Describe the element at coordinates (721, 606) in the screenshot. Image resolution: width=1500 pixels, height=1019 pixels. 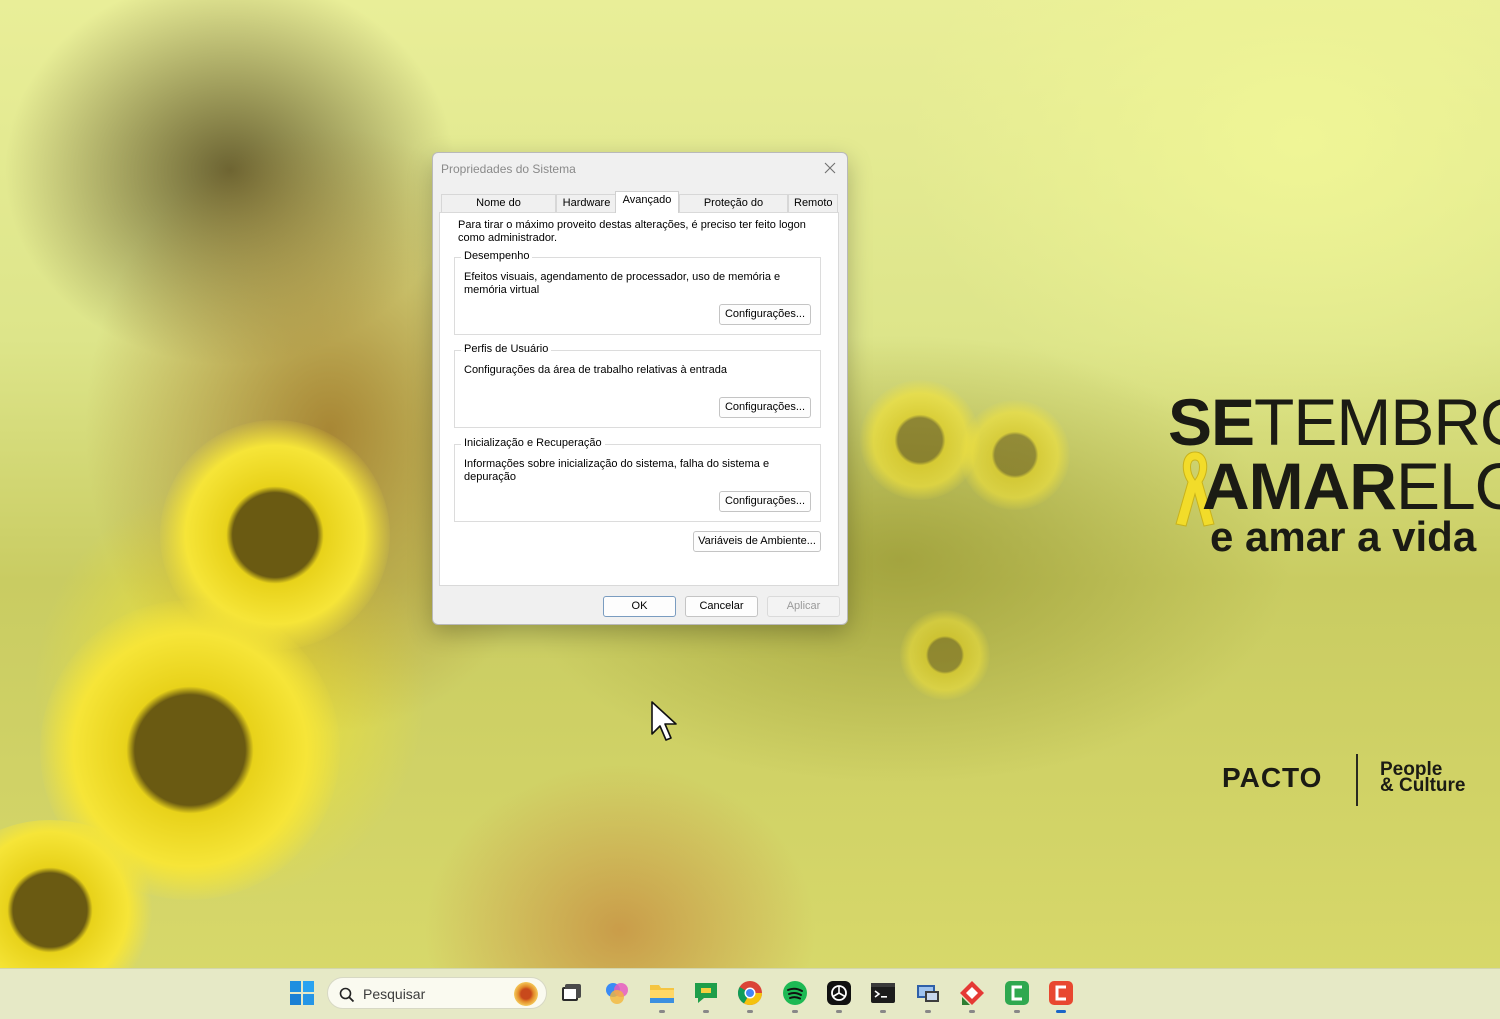
I see `cancel-button: Cancelar` at that location.